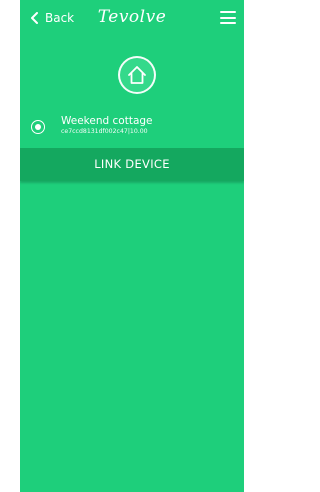 The height and width of the screenshot is (492, 320). Describe the element at coordinates (137, 75) in the screenshot. I see `home-icon` at that location.